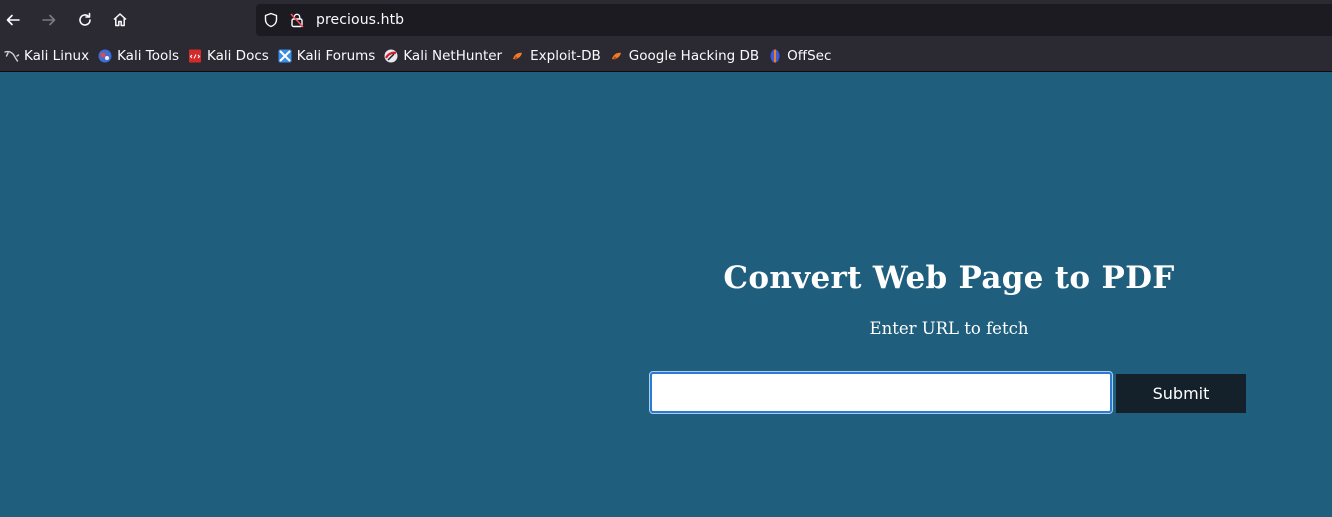  Describe the element at coordinates (391, 56) in the screenshot. I see `kali-nethunter-icon` at that location.